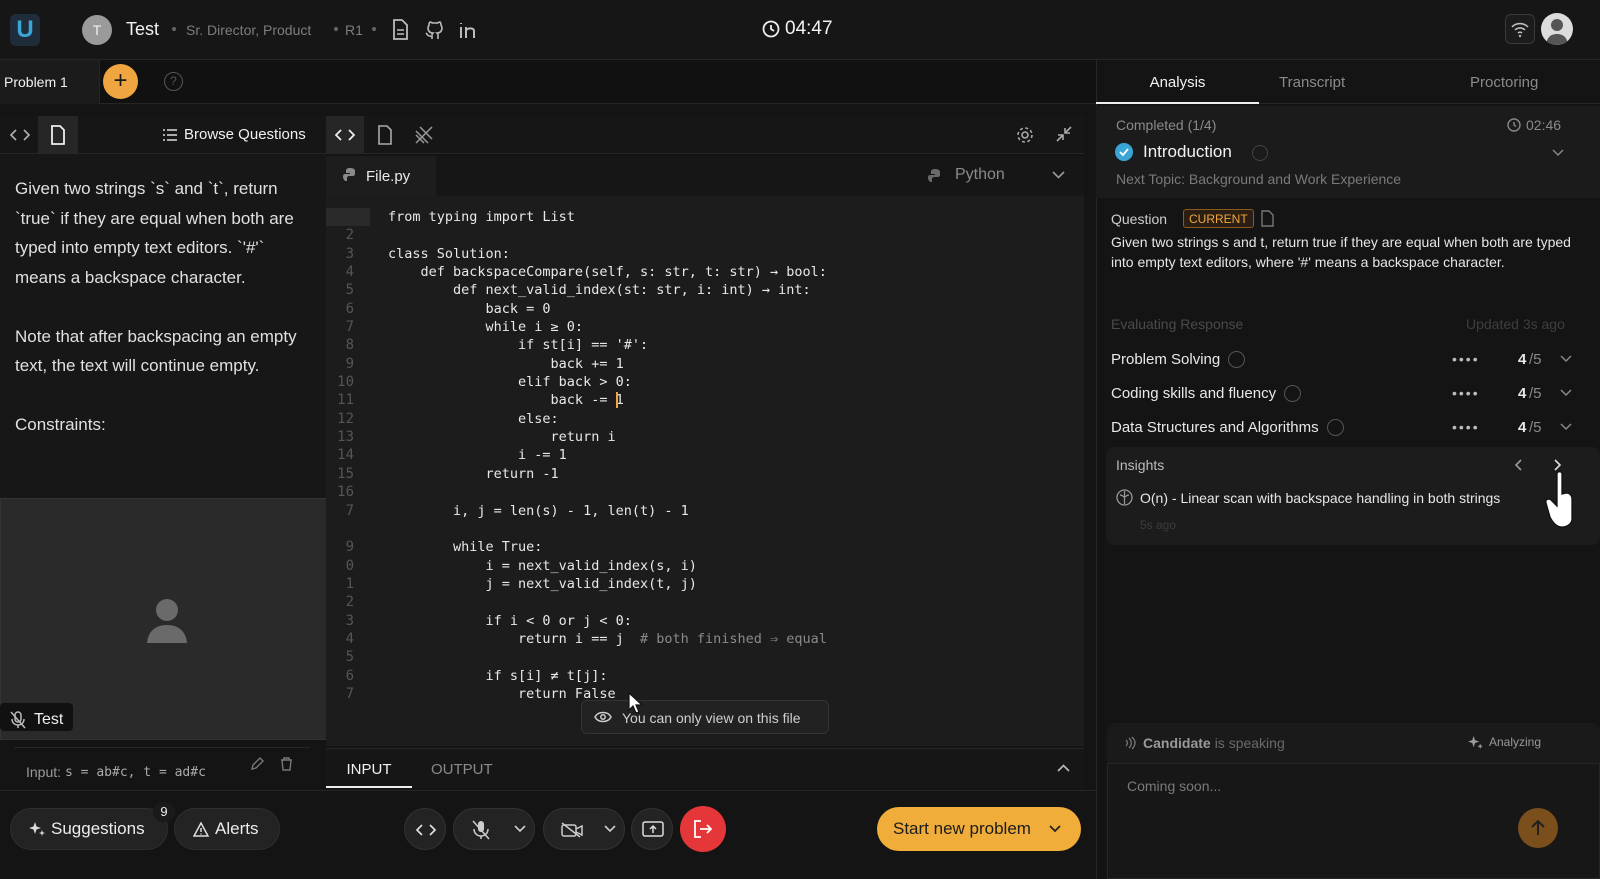 The width and height of the screenshot is (1600, 879). Describe the element at coordinates (486, 327) in the screenshot. I see `code-line: while i ≥ 0:` at that location.